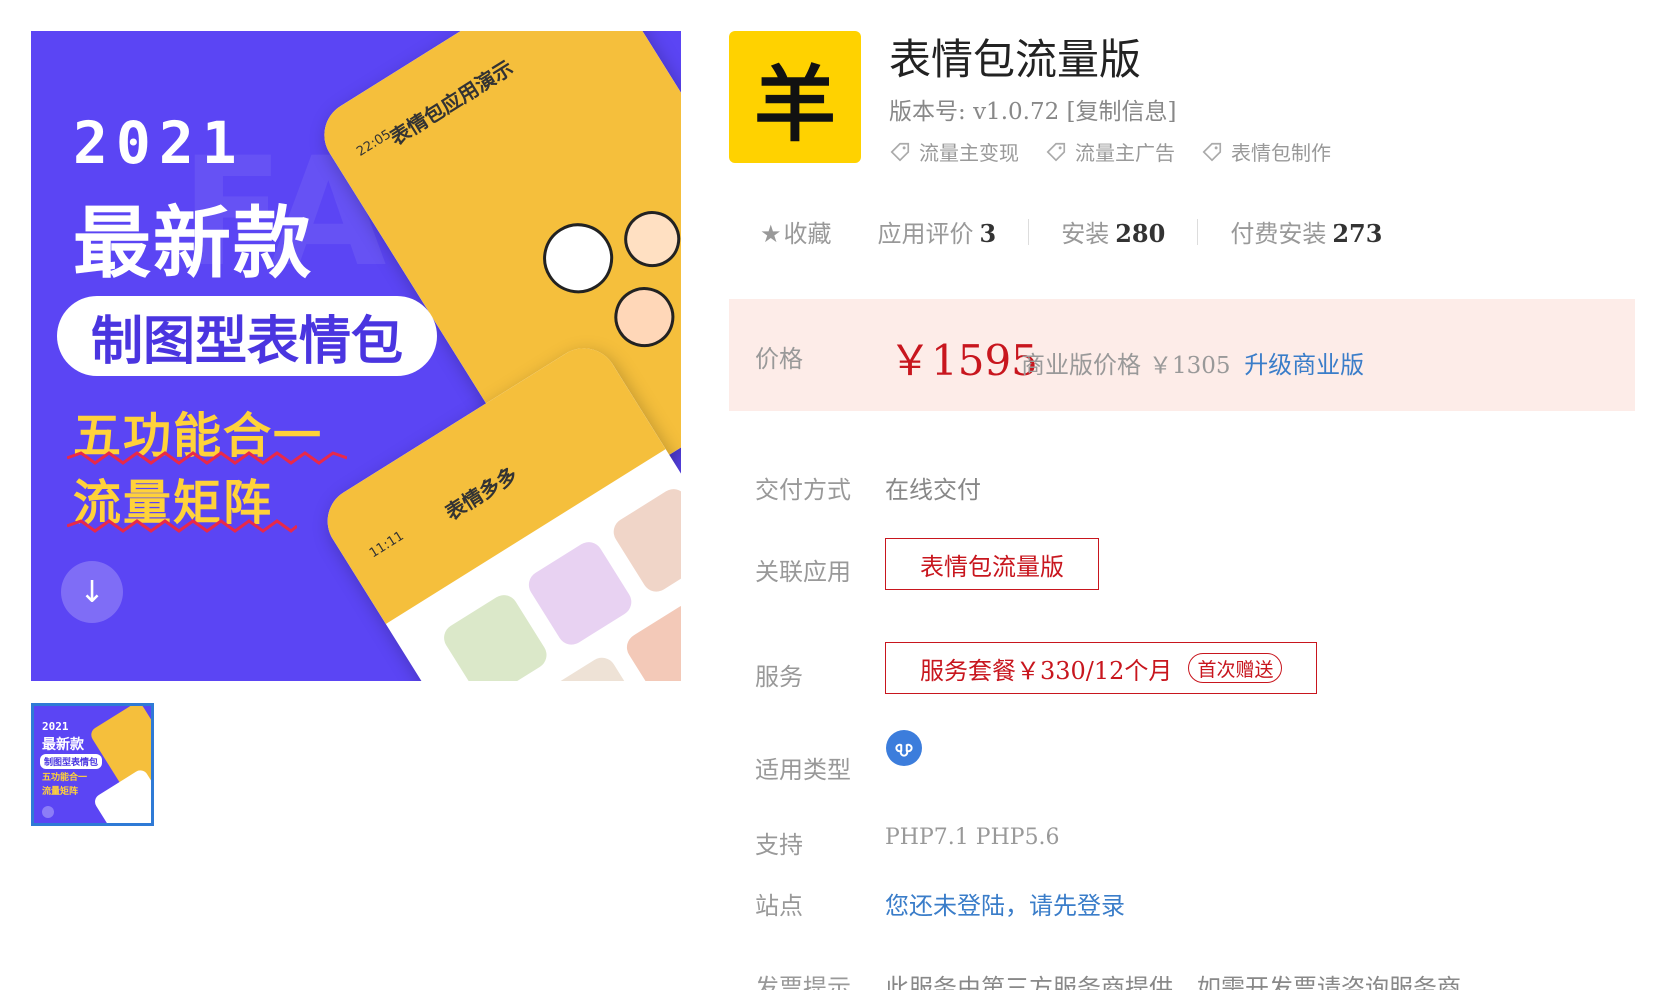  What do you see at coordinates (1015, 59) in the screenshot?
I see `product-title: 表情包流量版` at bounding box center [1015, 59].